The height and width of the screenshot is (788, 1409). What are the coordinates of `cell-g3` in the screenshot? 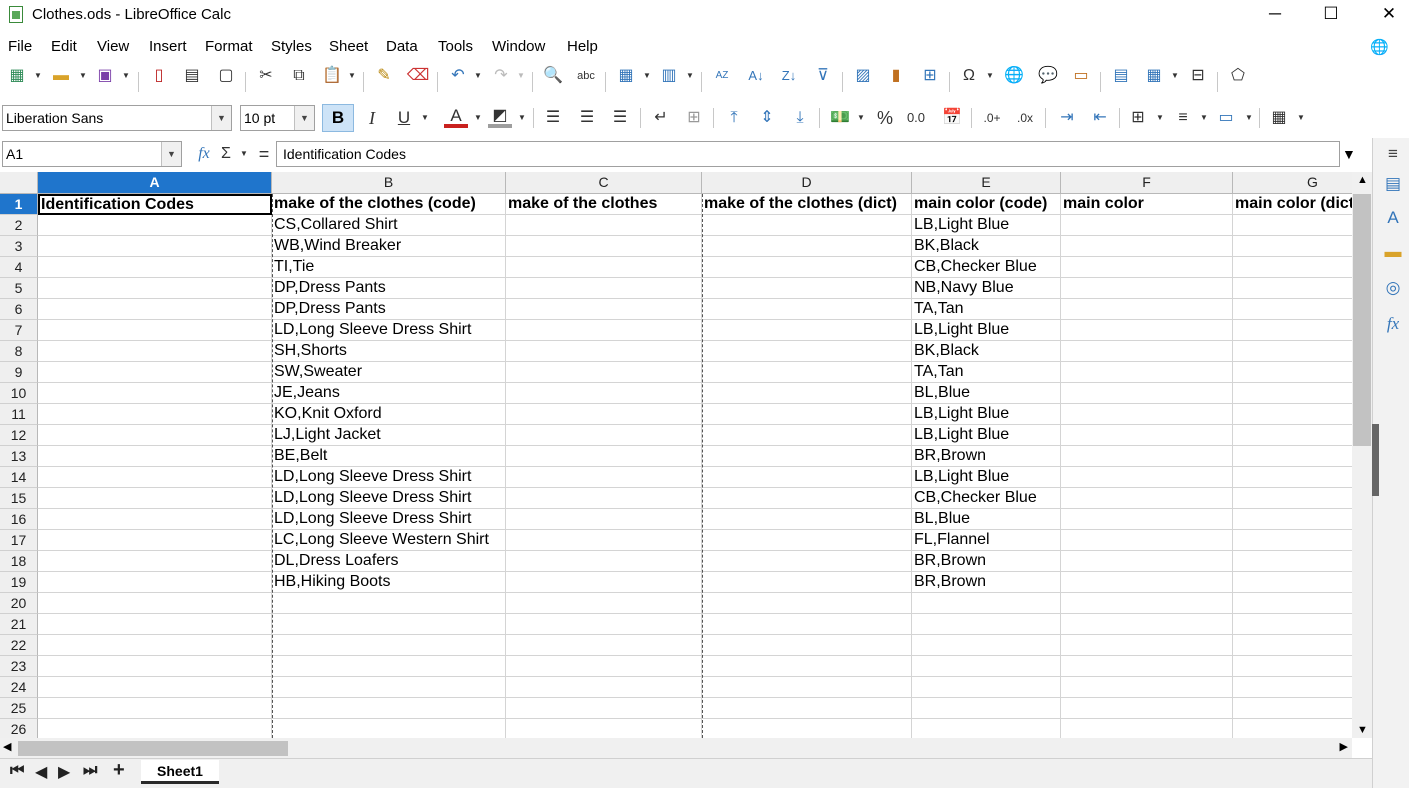 It's located at (1292, 246).